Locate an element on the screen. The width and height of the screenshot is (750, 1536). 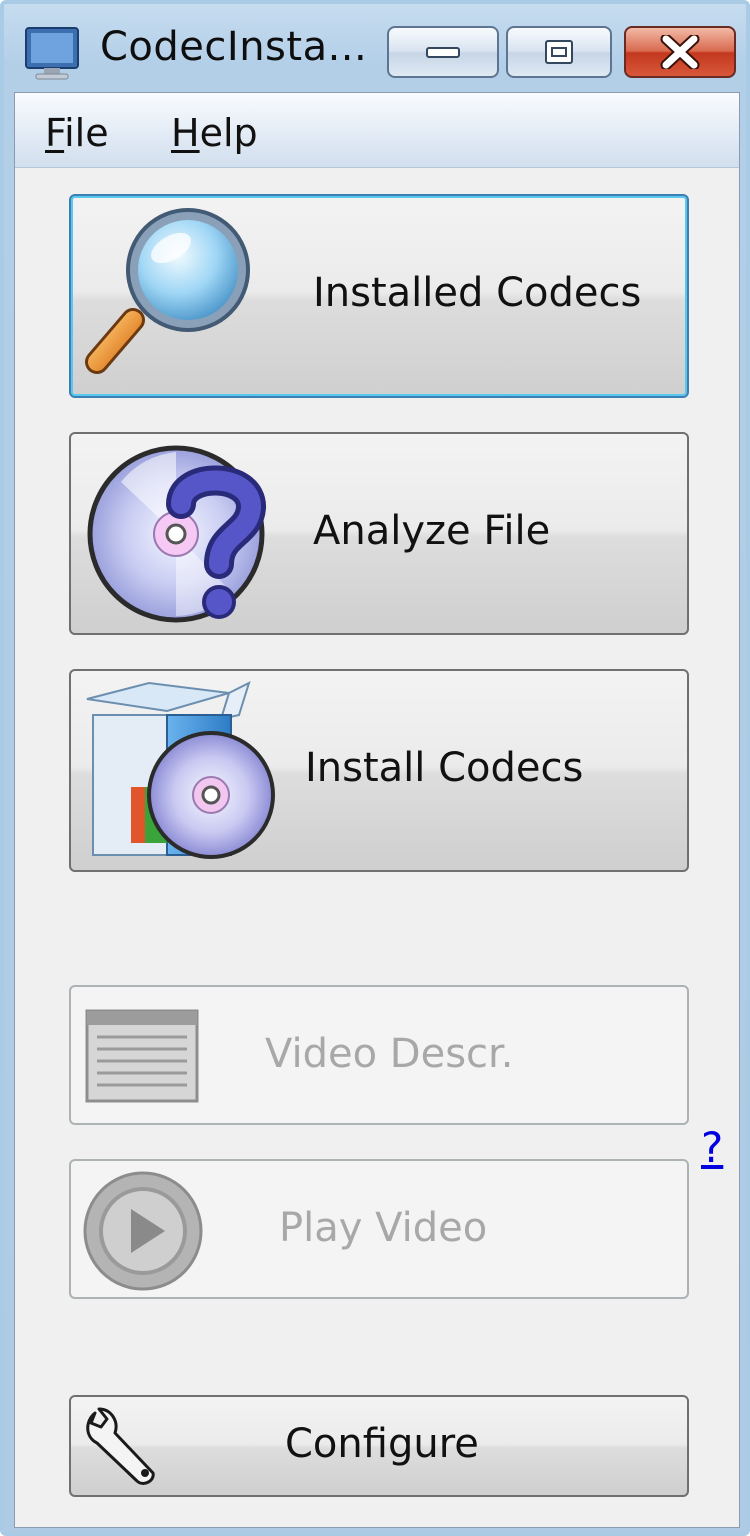
installed-codecs-button: Installed Codecs is located at coordinates (379, 296).